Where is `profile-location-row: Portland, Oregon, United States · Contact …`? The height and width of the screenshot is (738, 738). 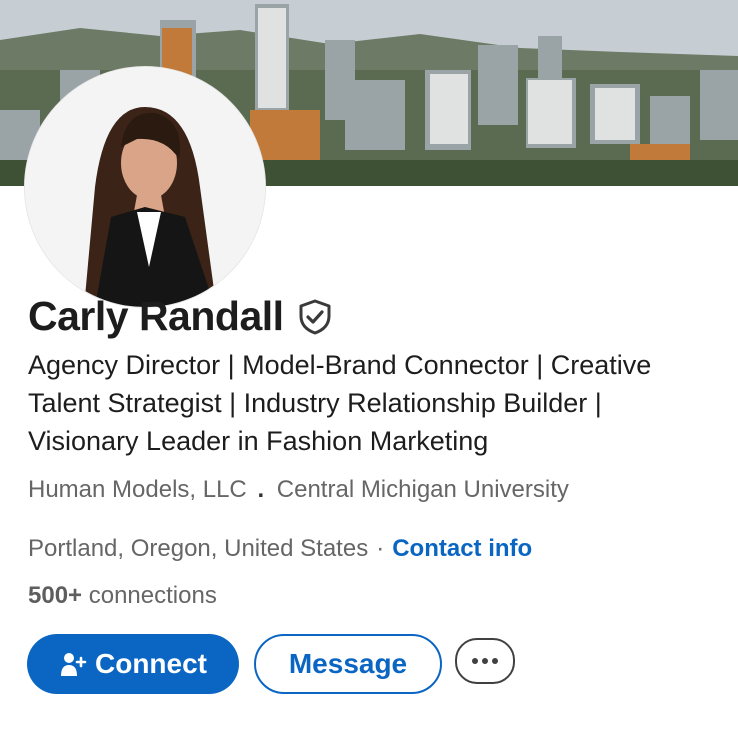 profile-location-row: Portland, Oregon, United States · Contact … is located at coordinates (280, 549).